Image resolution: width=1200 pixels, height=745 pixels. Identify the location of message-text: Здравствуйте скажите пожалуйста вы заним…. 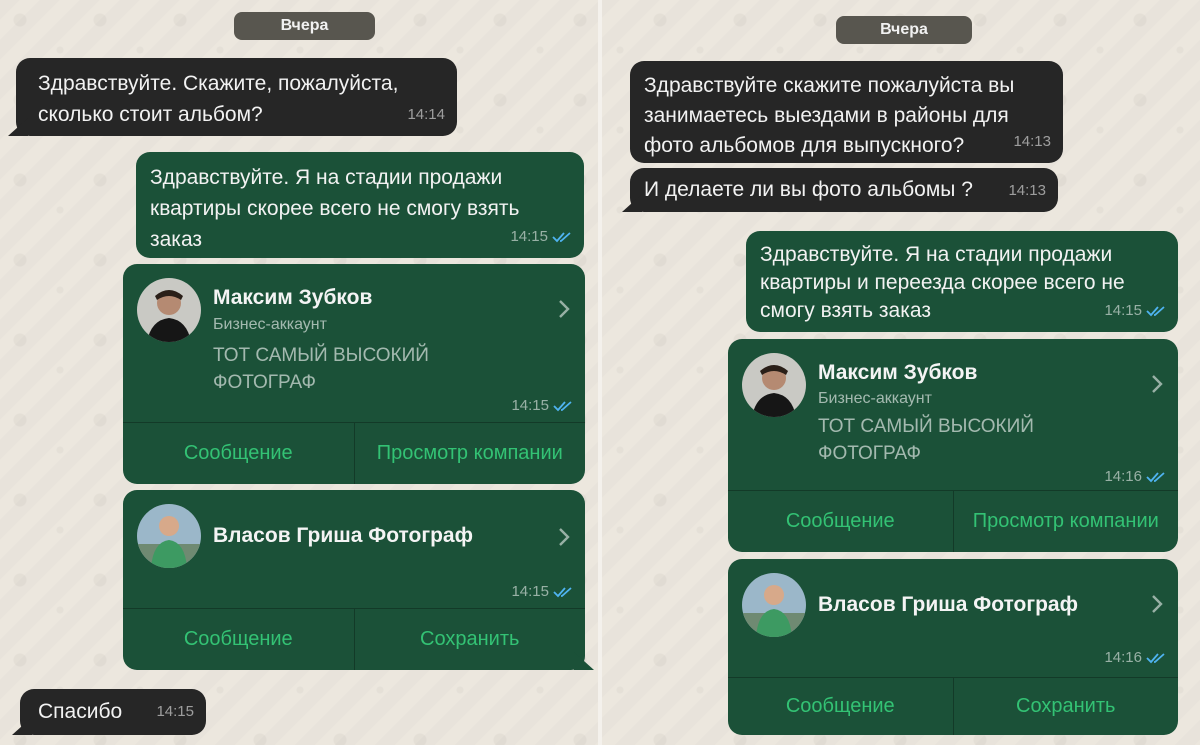
(829, 115).